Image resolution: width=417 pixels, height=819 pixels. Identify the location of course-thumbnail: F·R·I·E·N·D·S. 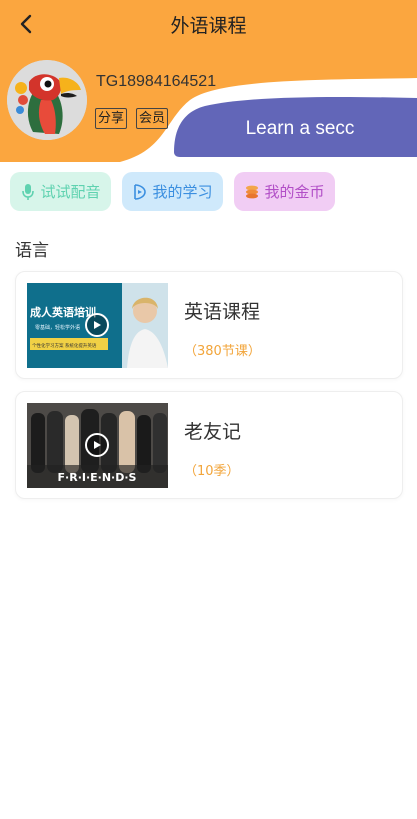
(97, 445).